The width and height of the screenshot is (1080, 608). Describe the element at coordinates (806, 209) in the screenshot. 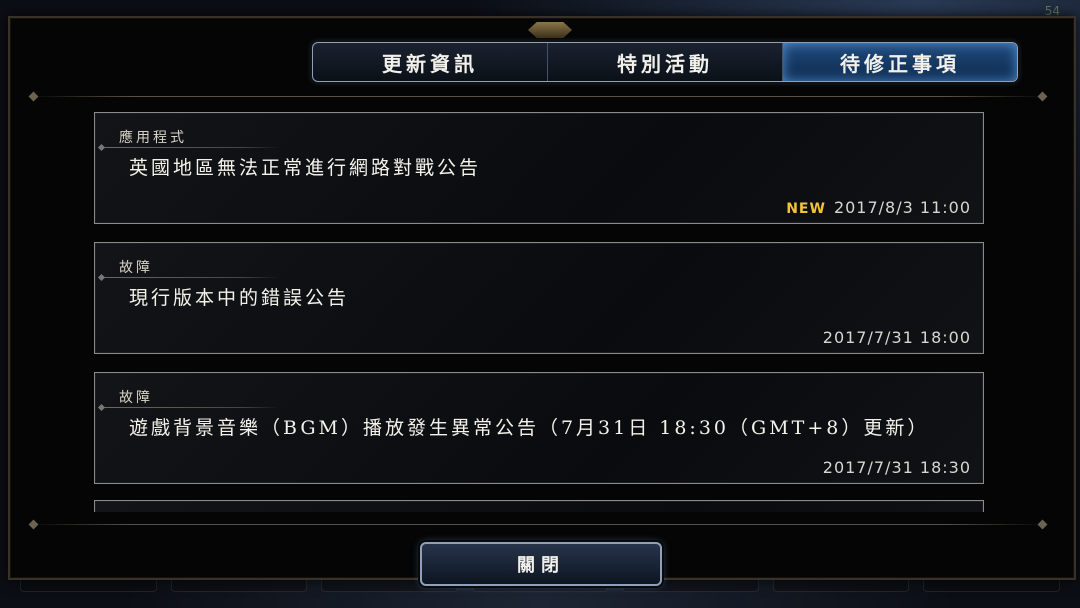

I see `new-badge: NEW` at that location.